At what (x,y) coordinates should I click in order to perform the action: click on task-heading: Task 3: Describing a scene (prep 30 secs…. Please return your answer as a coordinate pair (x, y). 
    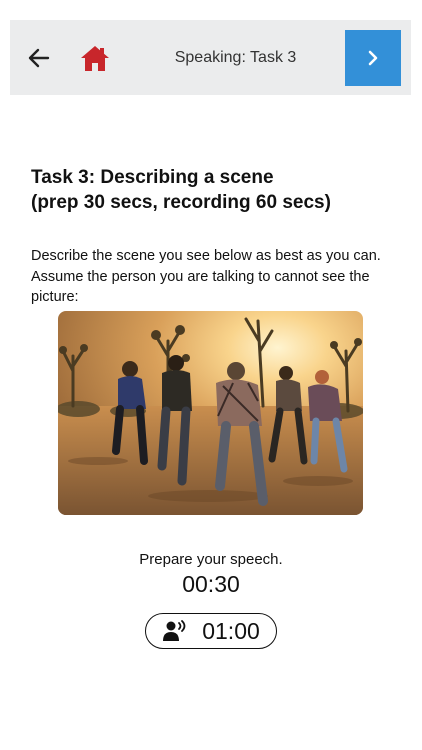
    Looking at the image, I should click on (216, 190).